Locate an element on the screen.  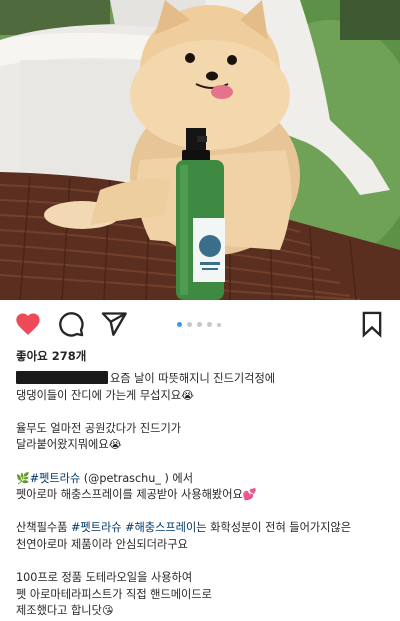
carousel-indicator is located at coordinates (199, 324).